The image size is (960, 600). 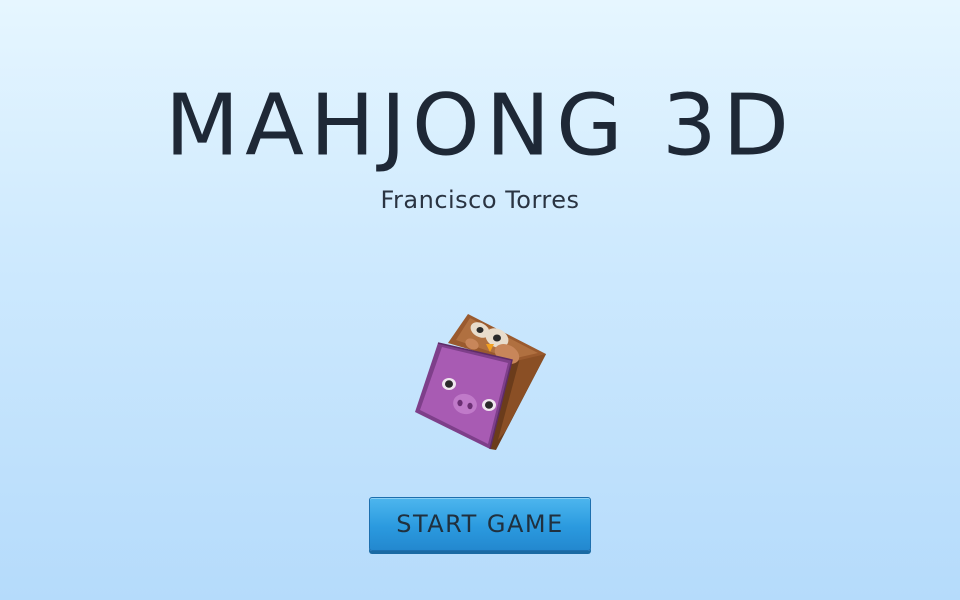 I want to click on mahjong-cube-icon, so click(x=480, y=382).